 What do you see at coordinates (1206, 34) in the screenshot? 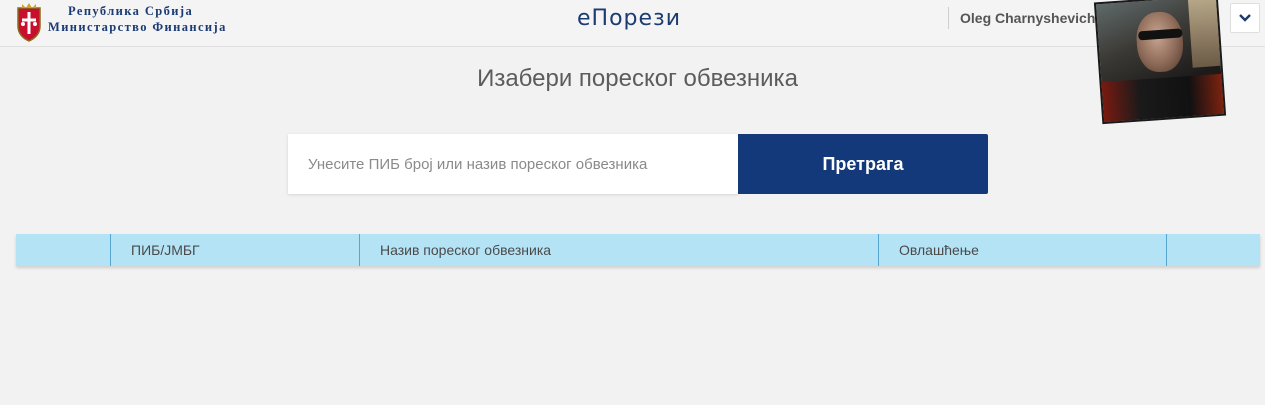
I see `webcam-background` at bounding box center [1206, 34].